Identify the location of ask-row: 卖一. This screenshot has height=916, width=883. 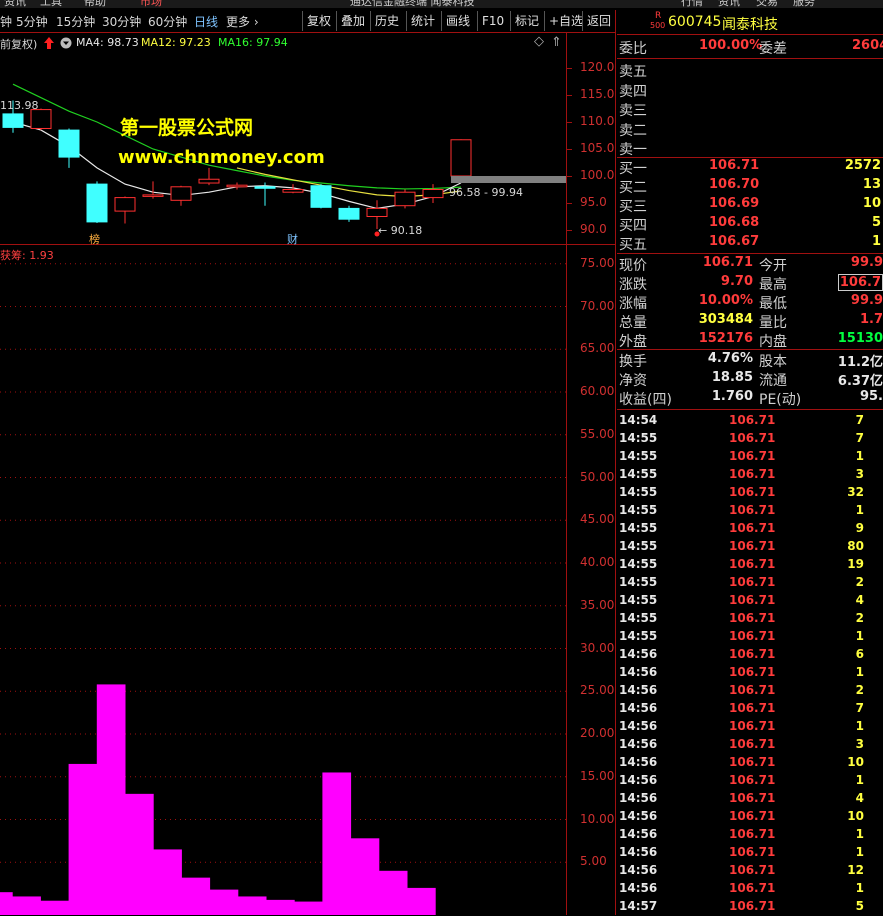
(750, 148).